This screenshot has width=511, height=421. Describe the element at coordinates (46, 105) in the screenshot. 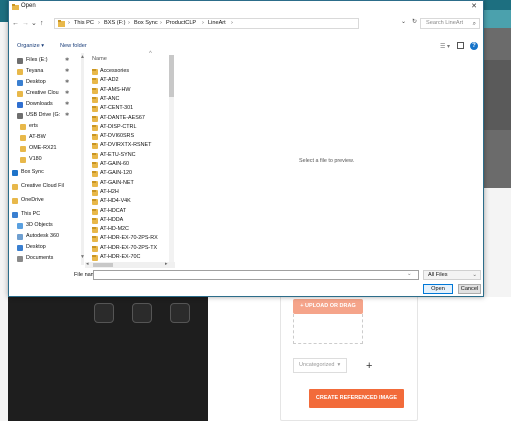

I see `nav-item: Downloads ✱` at that location.